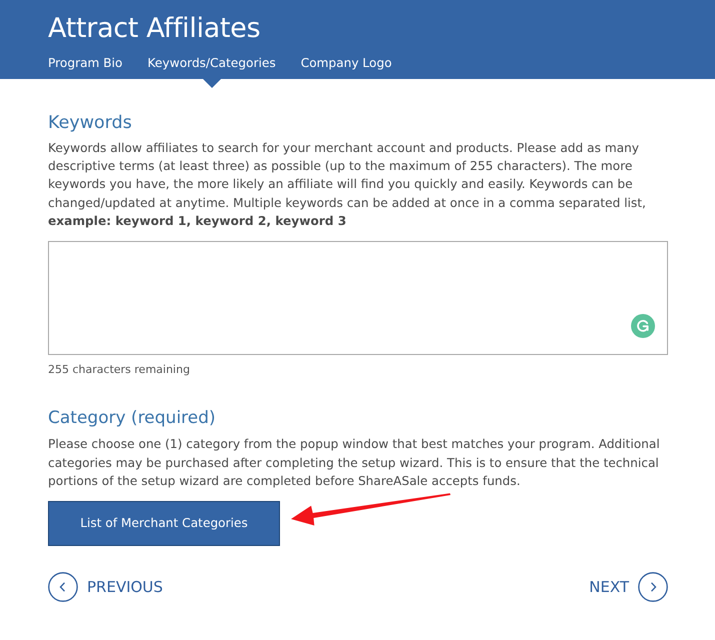 Image resolution: width=715 pixels, height=640 pixels. What do you see at coordinates (346, 63) in the screenshot?
I see `tab: Company Logo` at bounding box center [346, 63].